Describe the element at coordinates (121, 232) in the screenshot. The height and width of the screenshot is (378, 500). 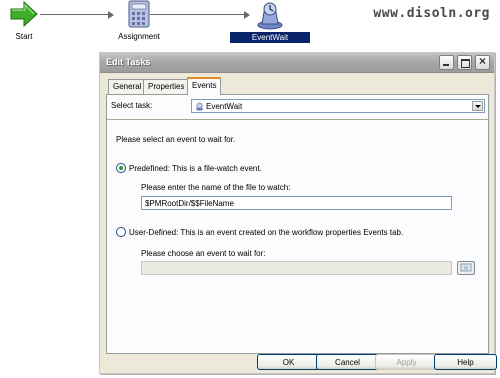
I see `user-defined-radio` at that location.